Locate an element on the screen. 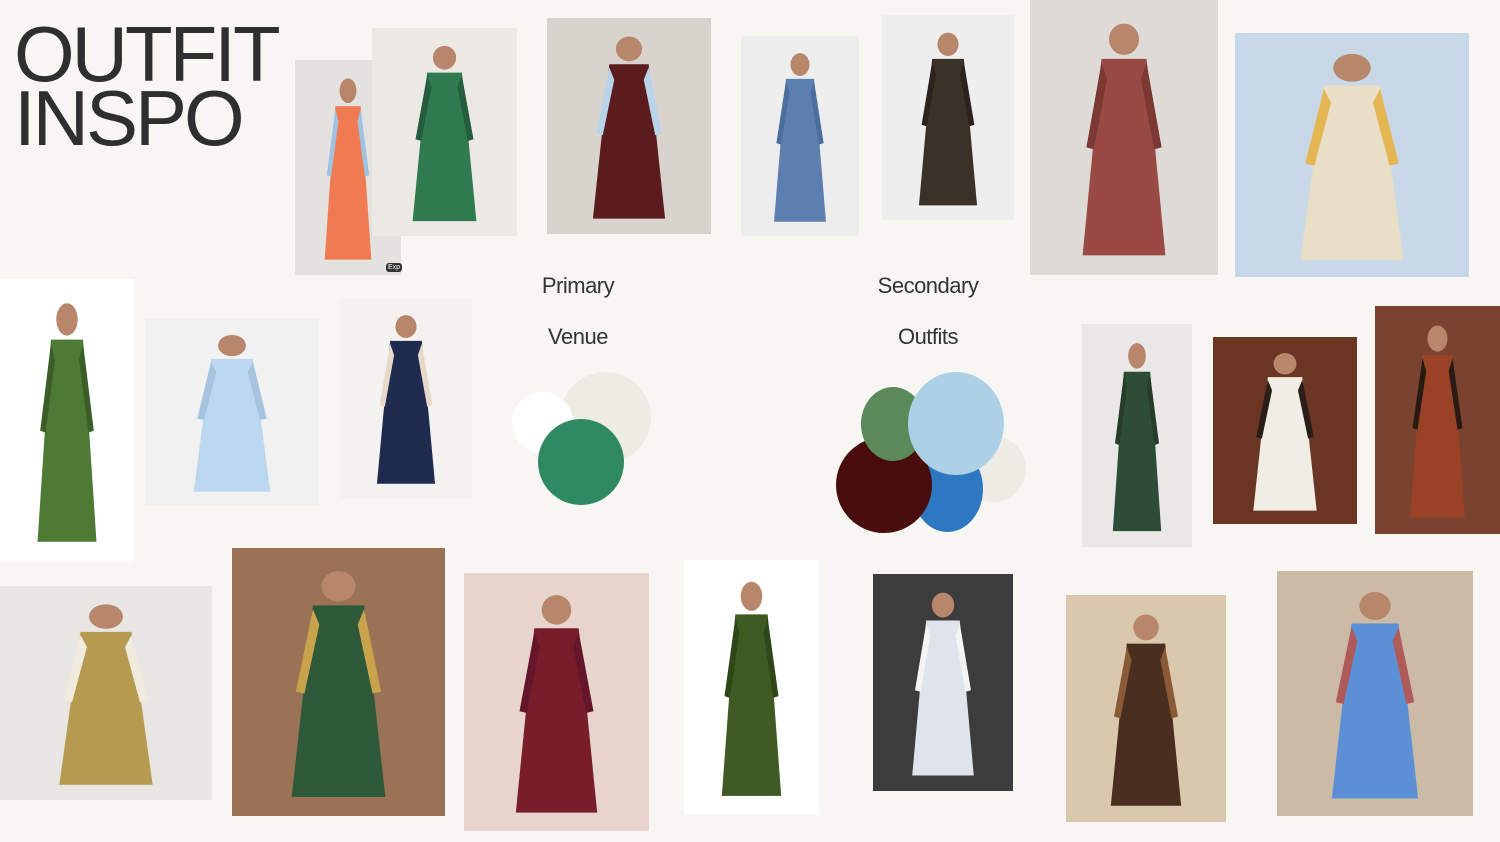 This screenshot has height=842, width=1500. photo-green-velvet-suit is located at coordinates (751, 687).